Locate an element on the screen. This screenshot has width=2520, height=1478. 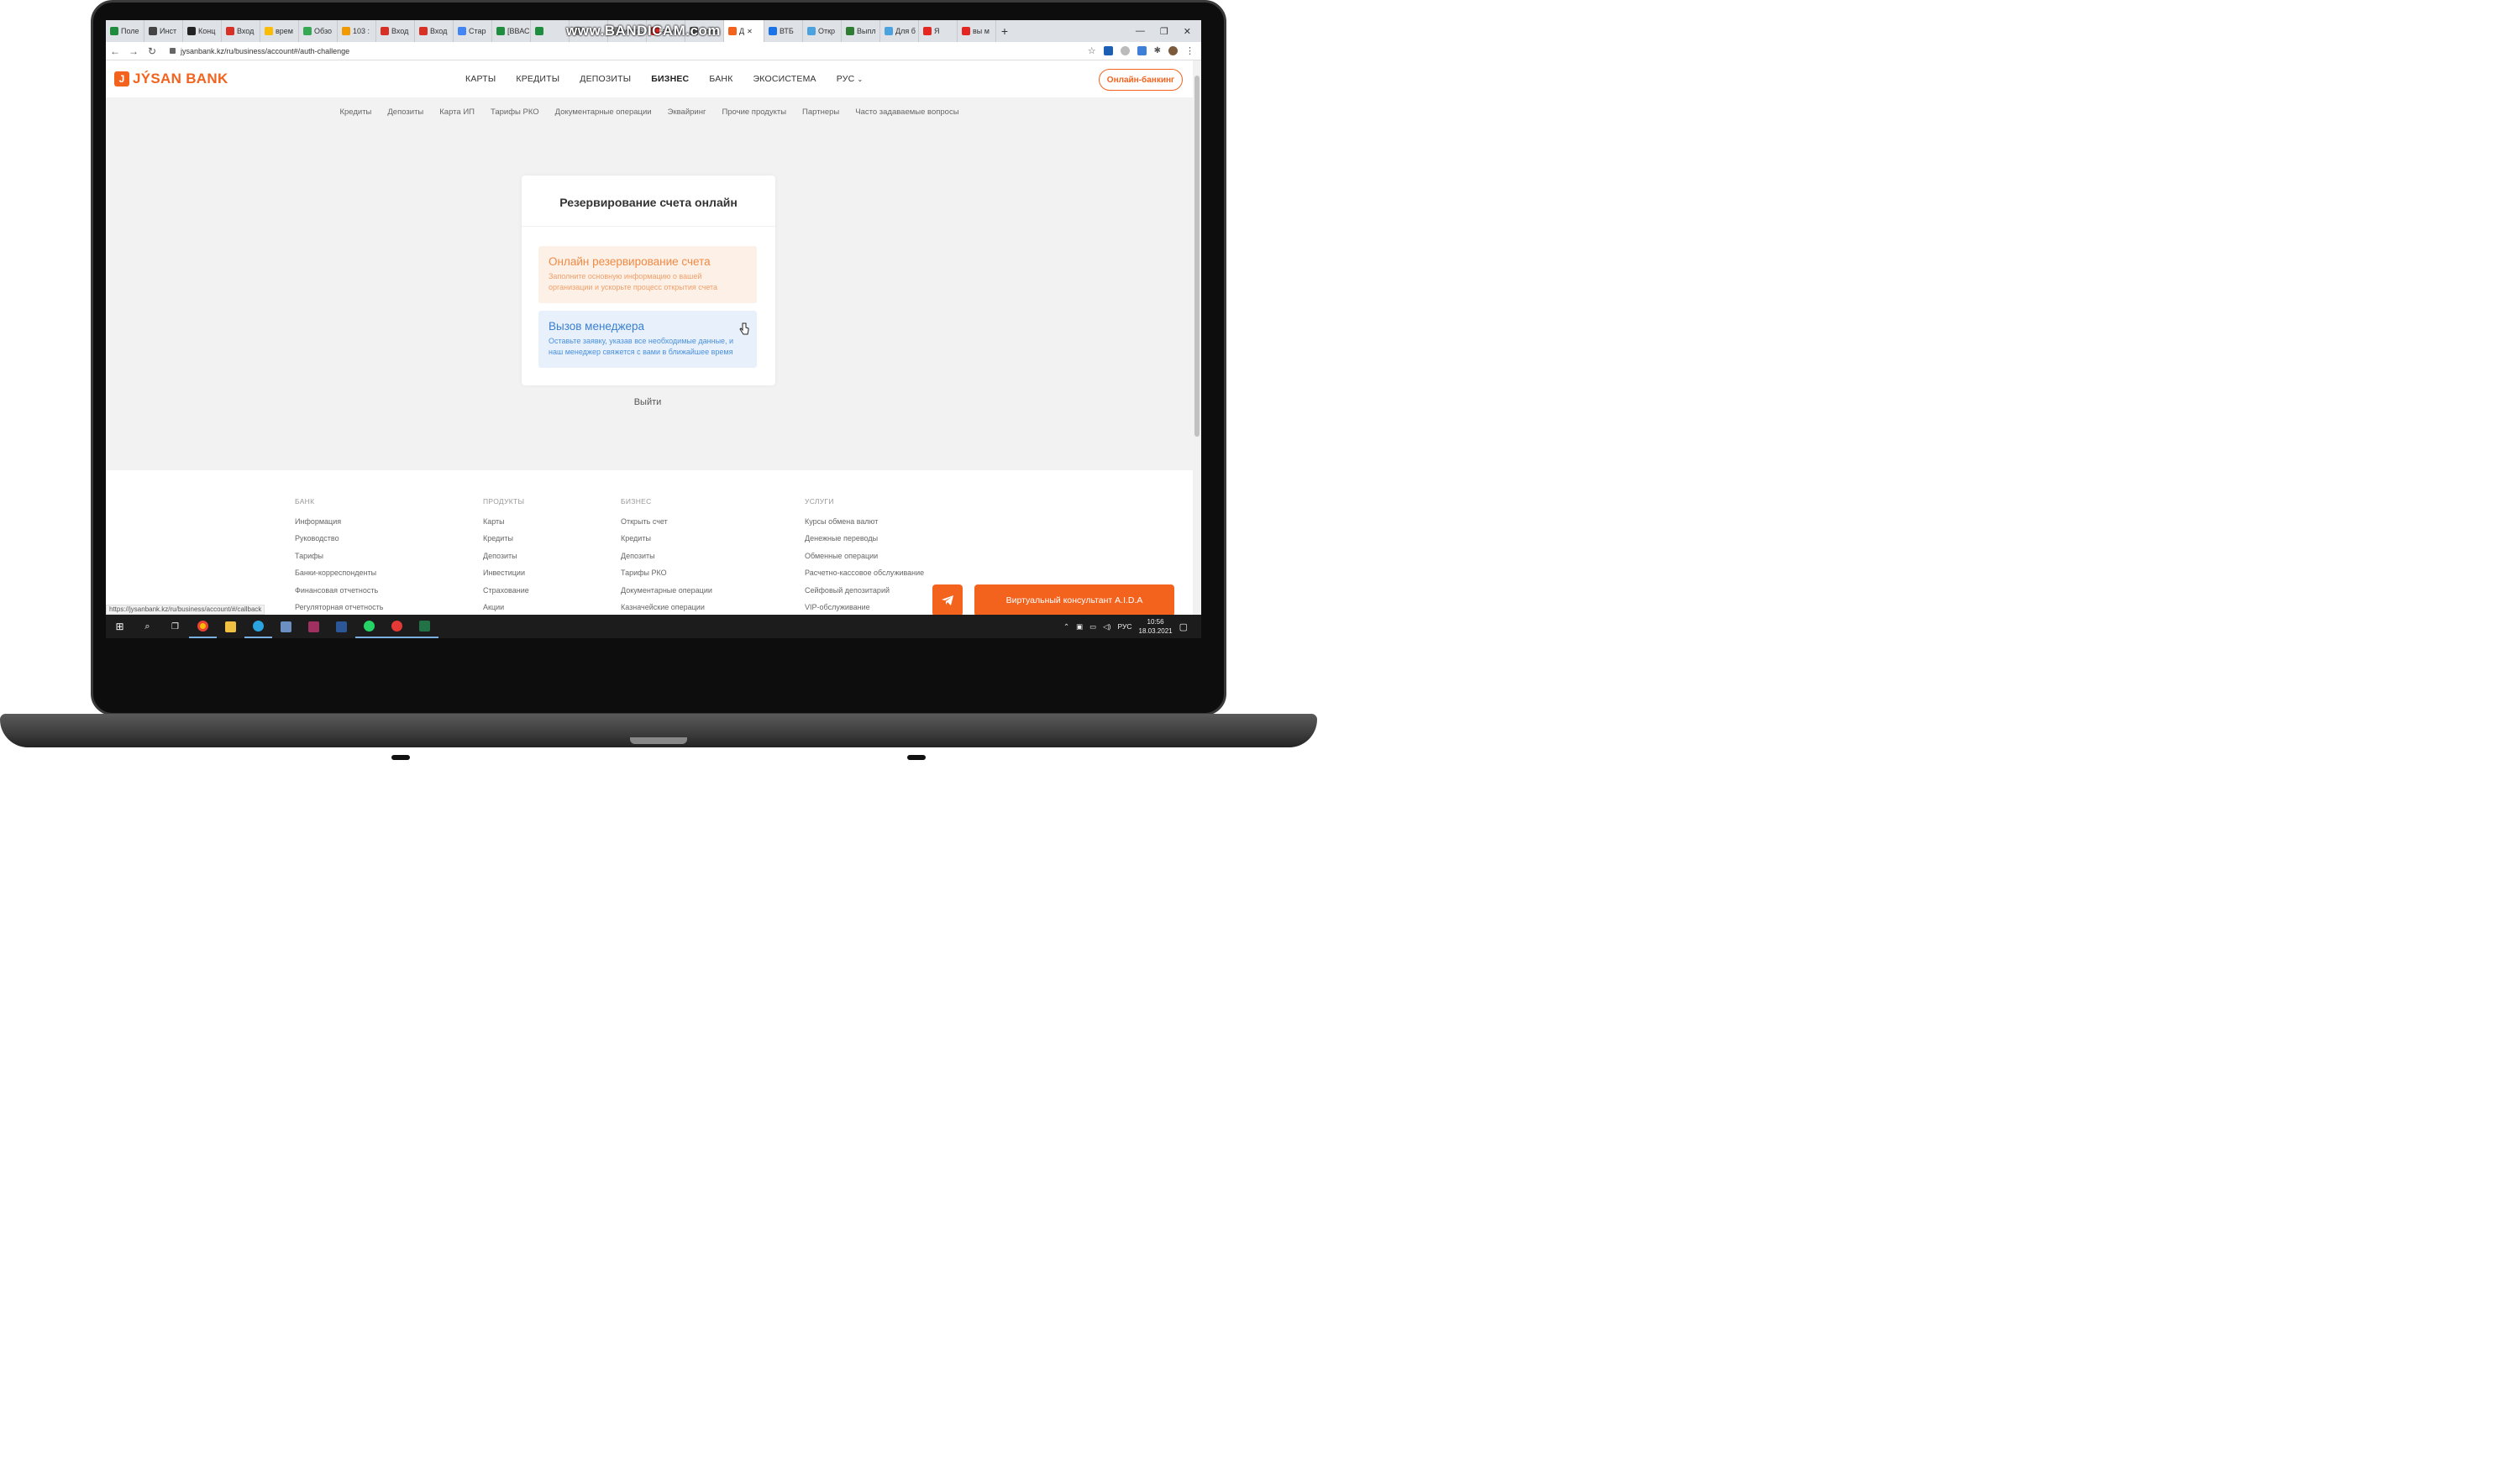
jysan-logo: J JÝSAN BANK is located at coordinates (171, 79).